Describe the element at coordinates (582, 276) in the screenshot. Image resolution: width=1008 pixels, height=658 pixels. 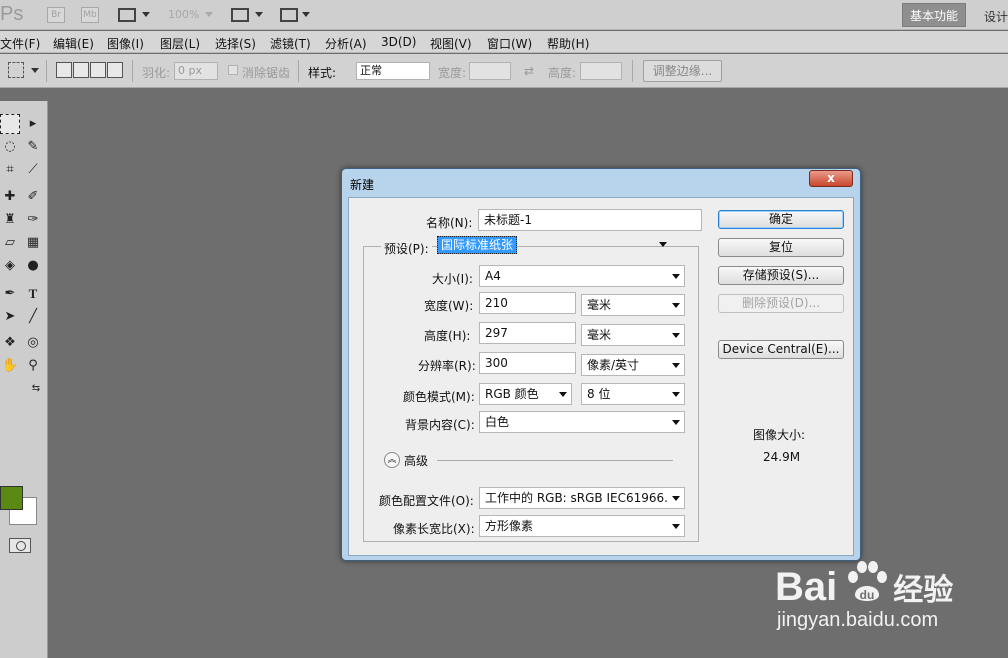
I see `size-select: A4` at that location.